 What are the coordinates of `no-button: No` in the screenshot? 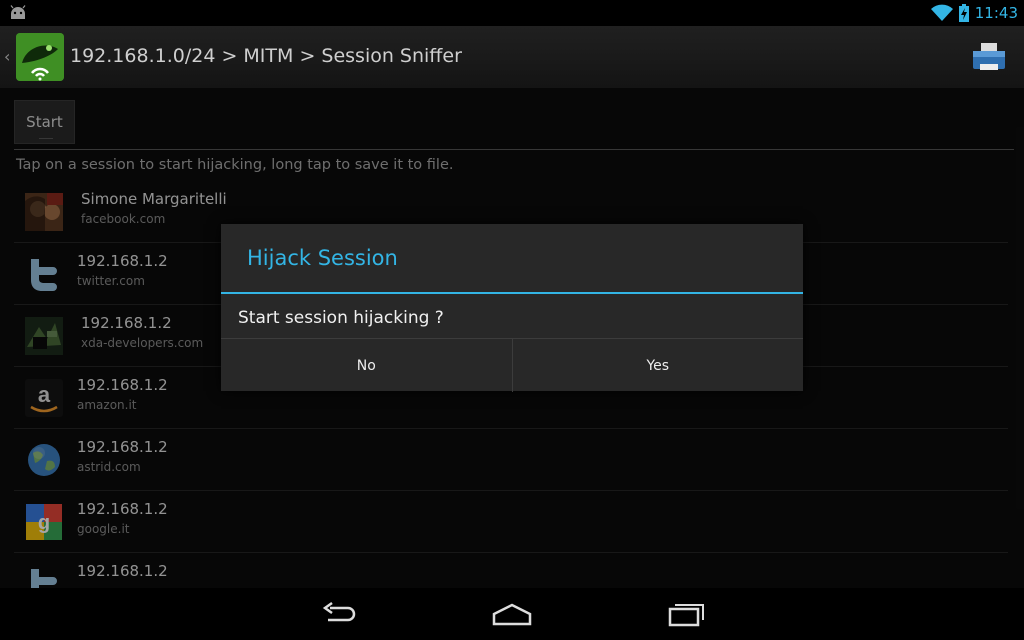 It's located at (366, 365).